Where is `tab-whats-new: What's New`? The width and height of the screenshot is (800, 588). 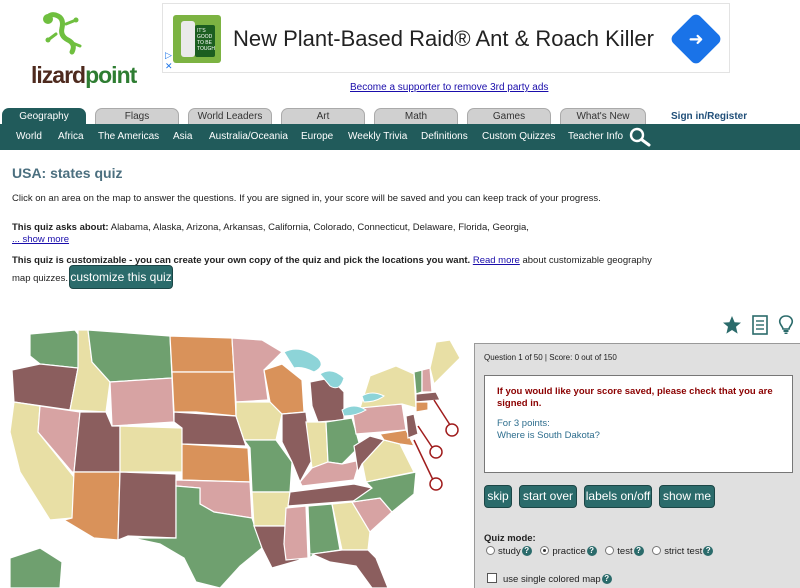
tab-whats-new: What's New is located at coordinates (603, 116).